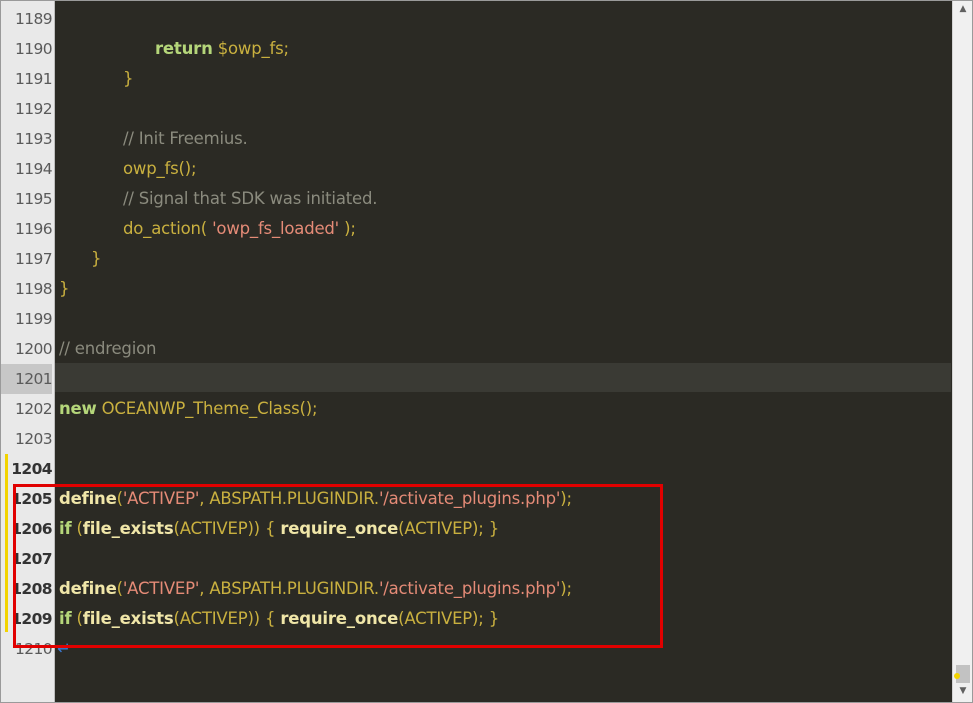 Image resolution: width=973 pixels, height=703 pixels. Describe the element at coordinates (347, 228) in the screenshot. I see `punctuation: );` at that location.